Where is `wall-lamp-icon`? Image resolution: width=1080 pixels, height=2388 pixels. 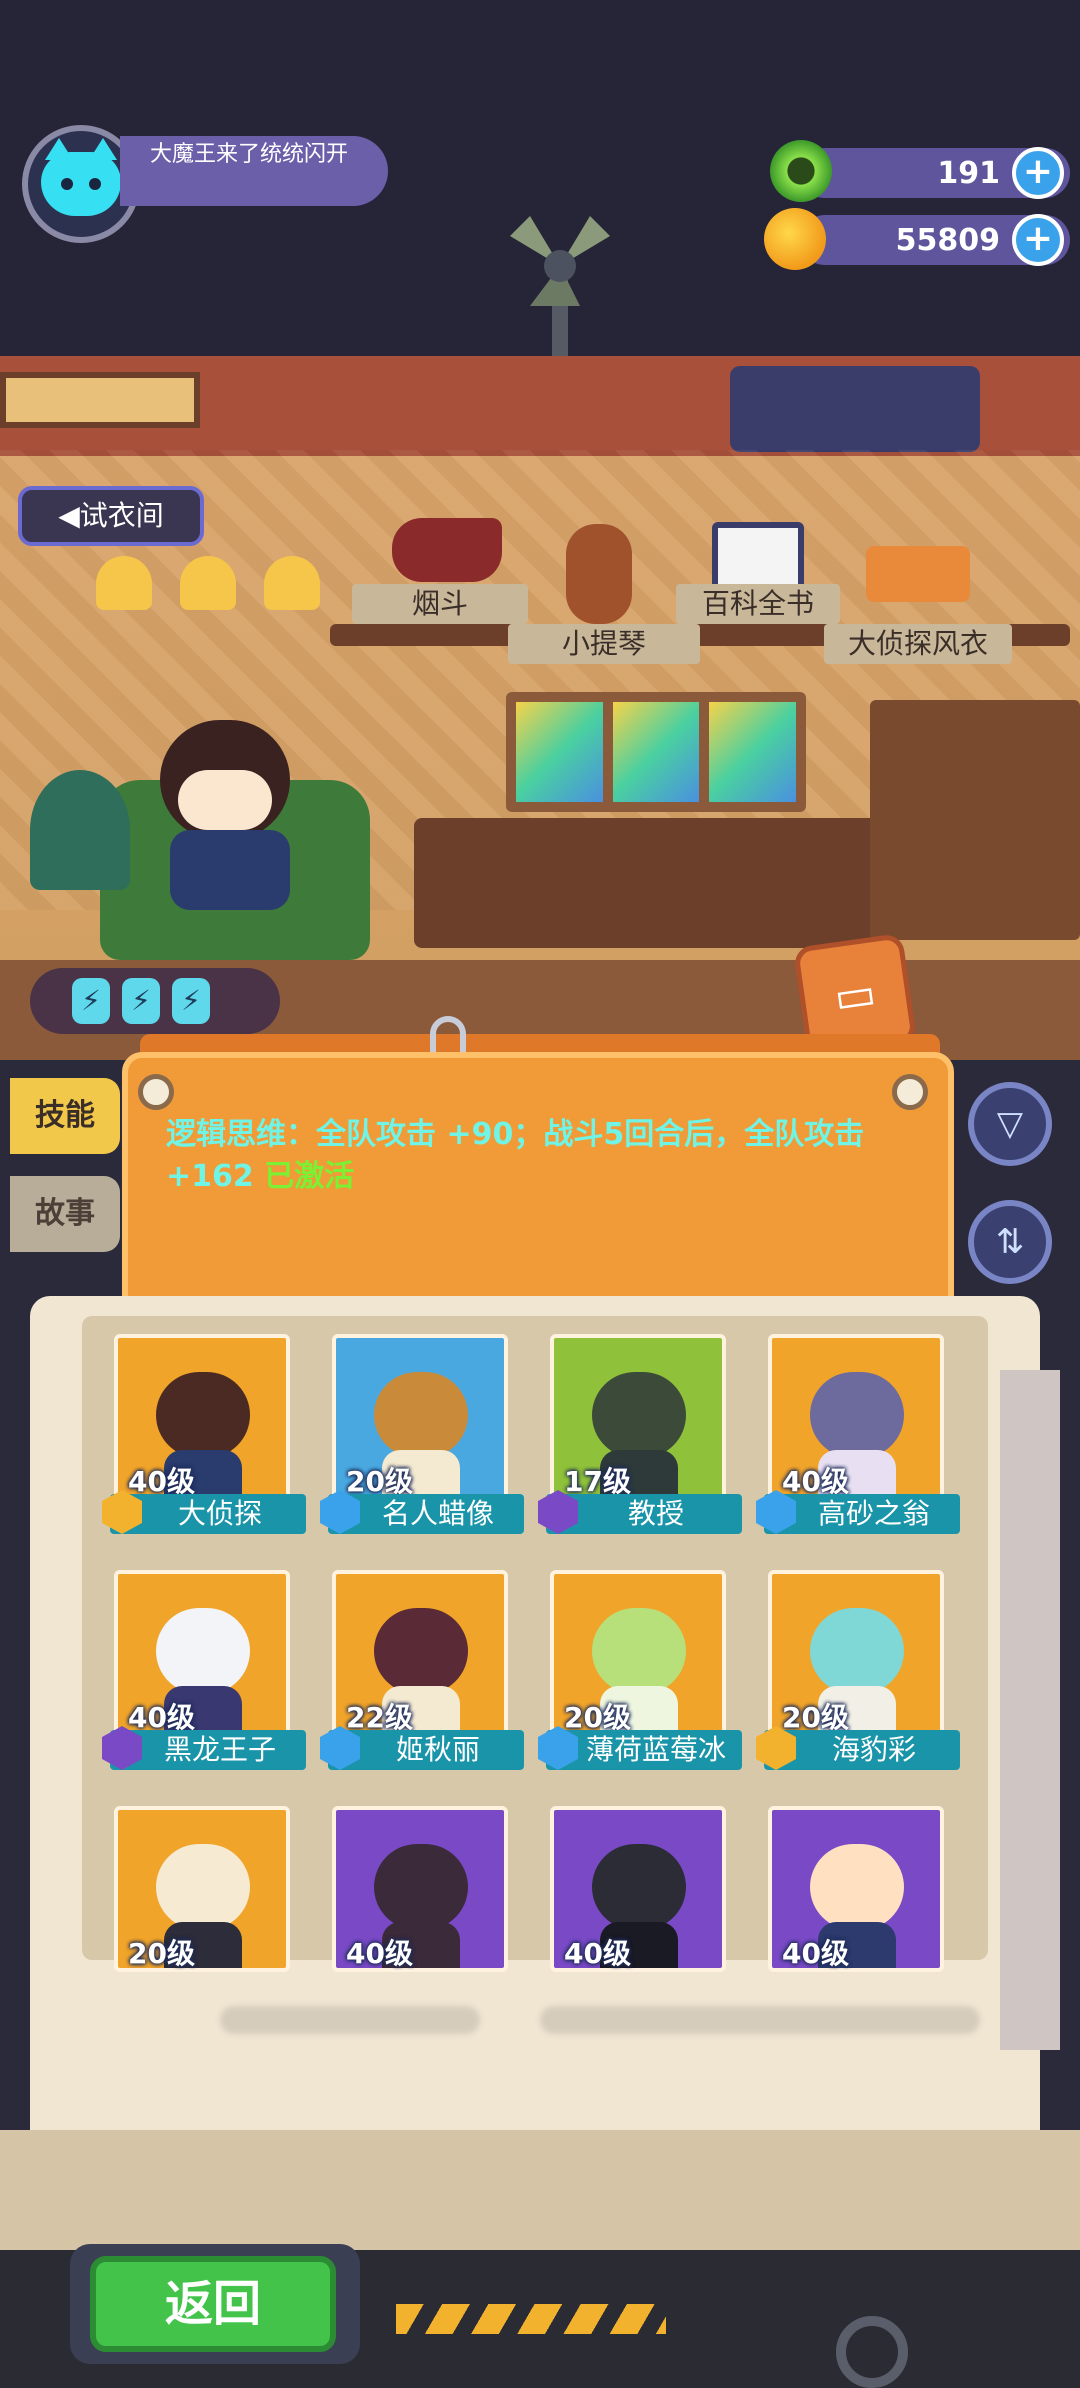
wall-lamp-icon is located at coordinates (211, 586).